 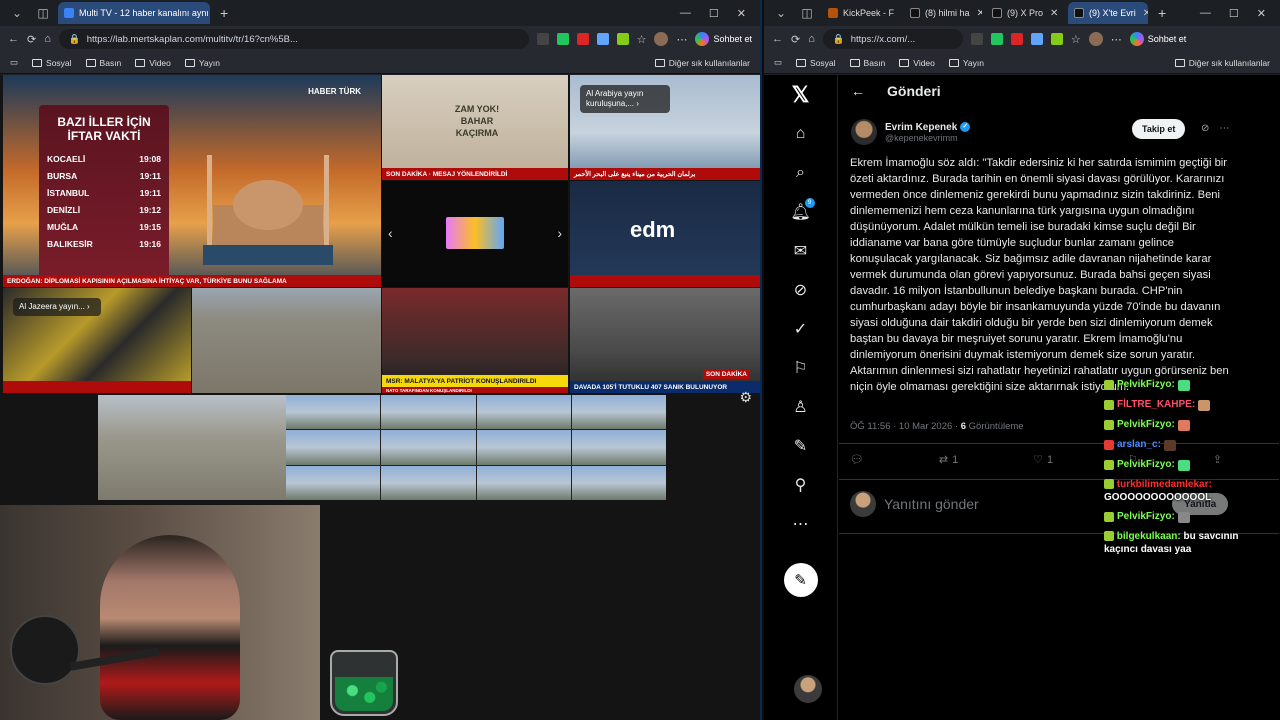 I want to click on workspaces-icon: ◫, so click(x=807, y=13).